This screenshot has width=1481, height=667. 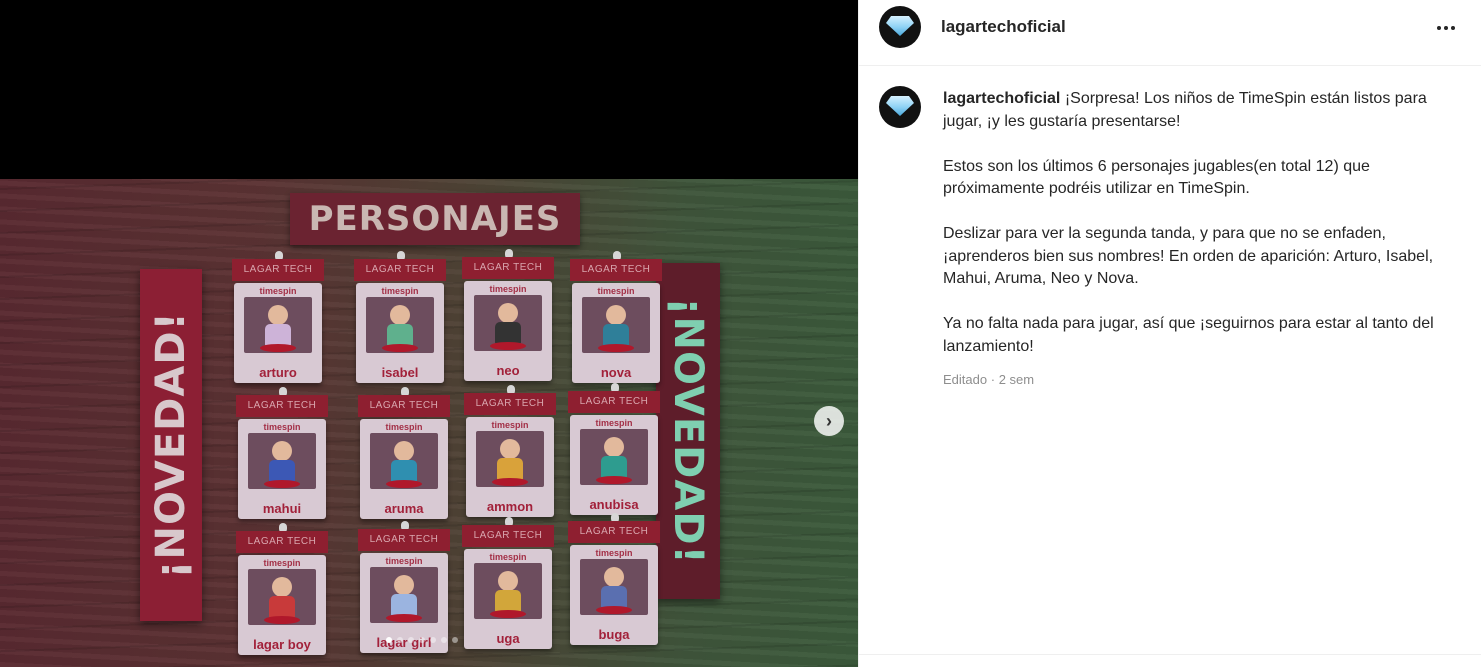 I want to click on character-card: LAGAR TECH timespin nova, so click(x=616, y=318).